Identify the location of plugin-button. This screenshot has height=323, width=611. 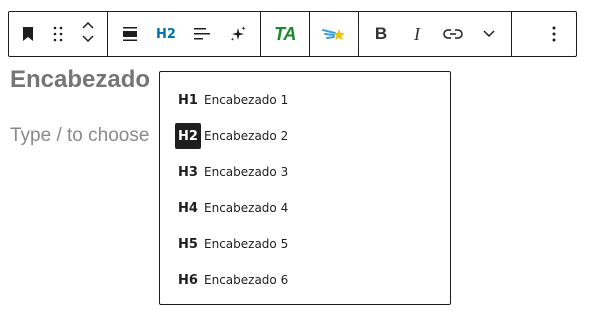
(334, 34).